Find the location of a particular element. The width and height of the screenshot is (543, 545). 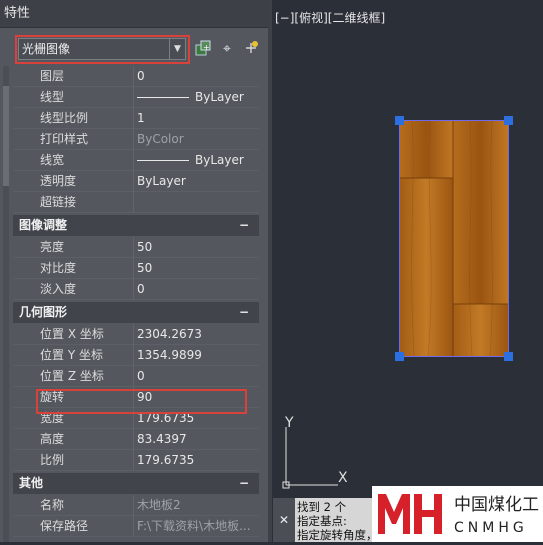

property-row-lineweight: 线宽 ByLayer is located at coordinates (136, 160).